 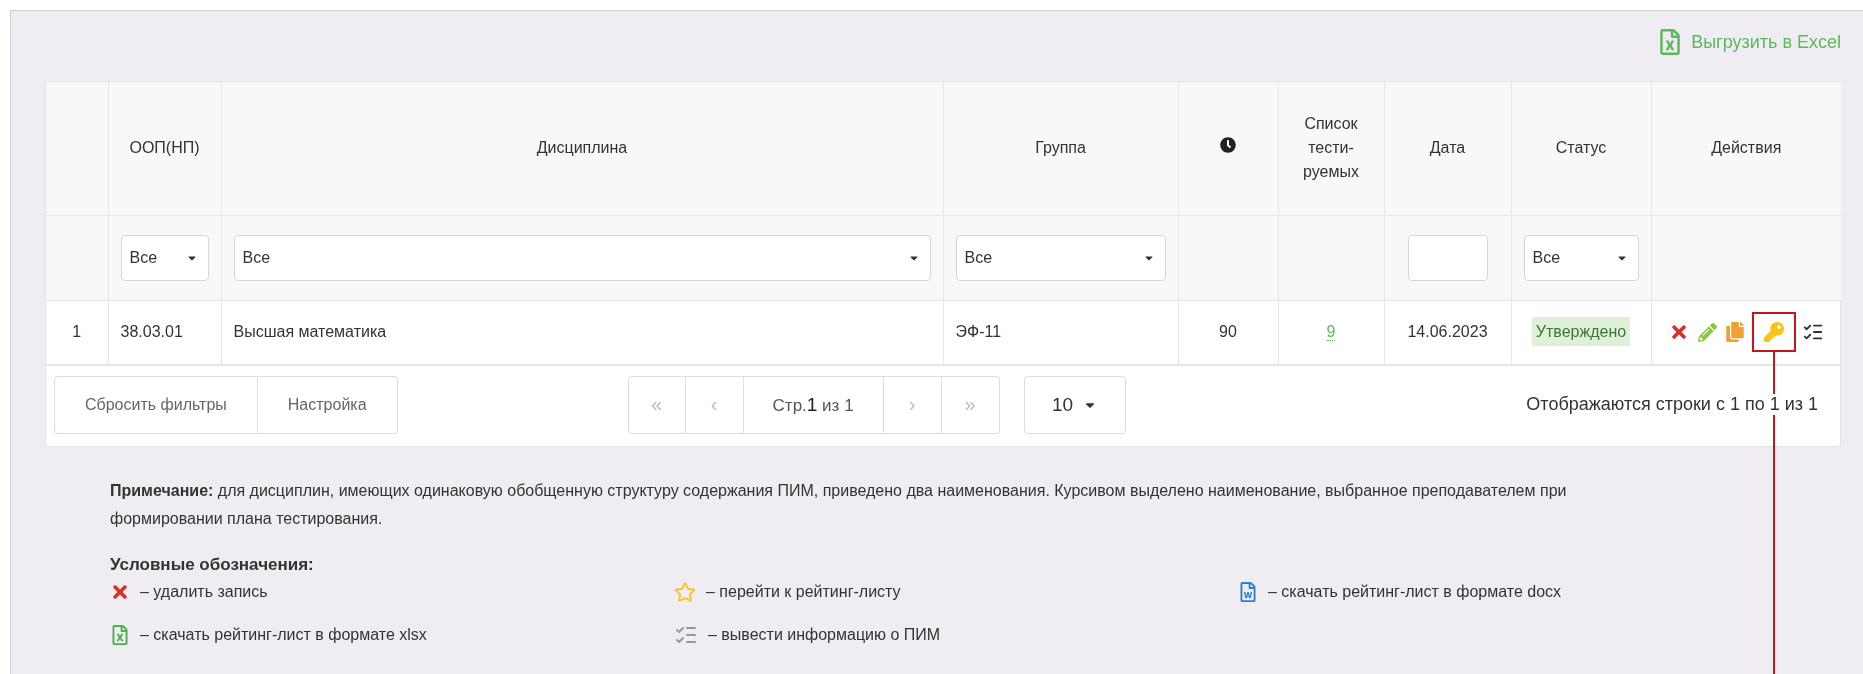 I want to click on column-header: Дата, so click(x=1447, y=148).